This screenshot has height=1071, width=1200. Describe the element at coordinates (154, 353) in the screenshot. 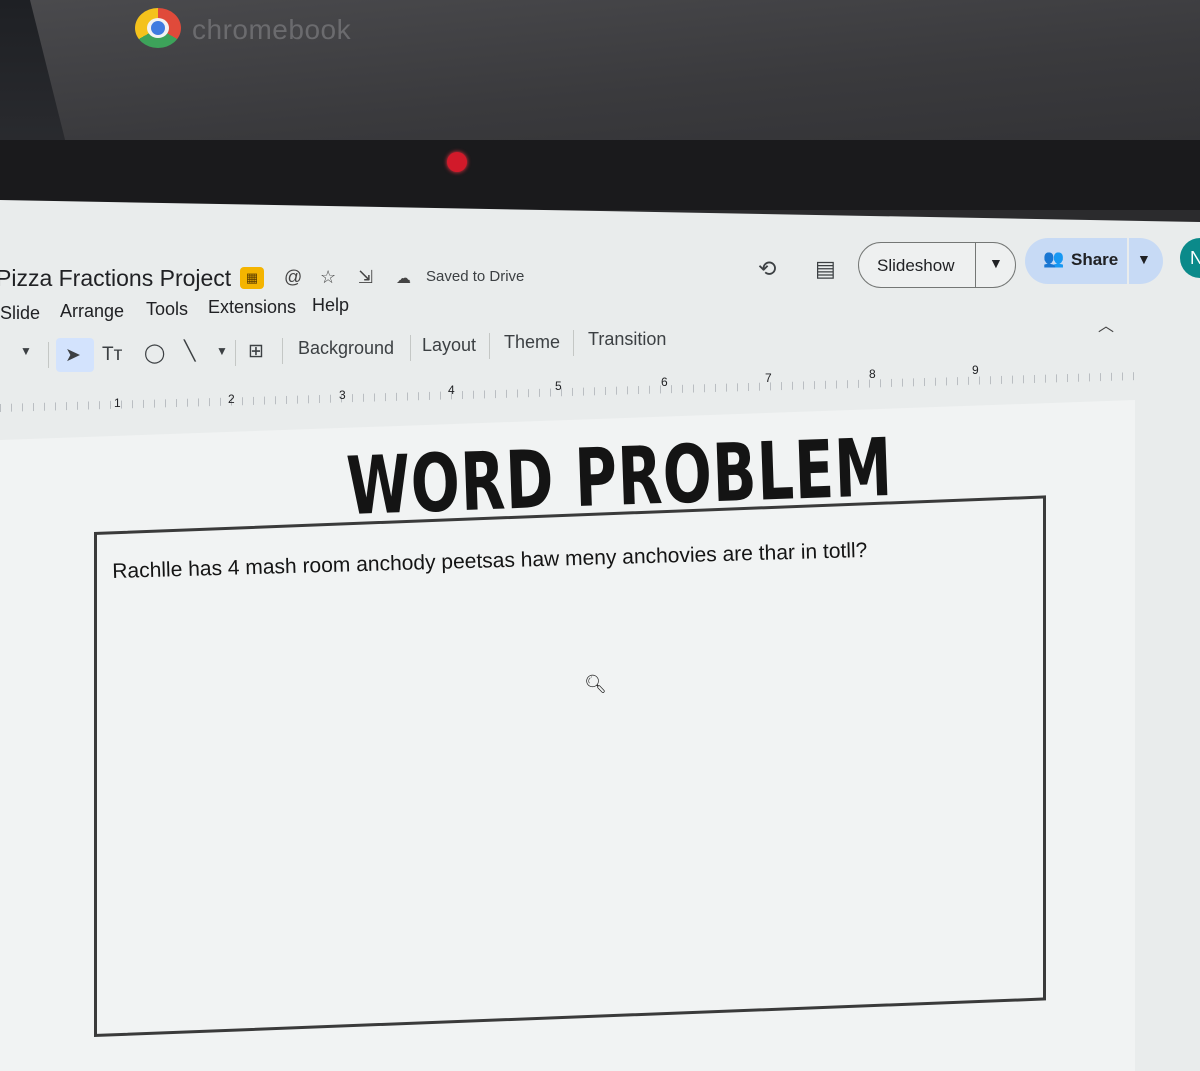

I see `shape-icon: ◯` at that location.